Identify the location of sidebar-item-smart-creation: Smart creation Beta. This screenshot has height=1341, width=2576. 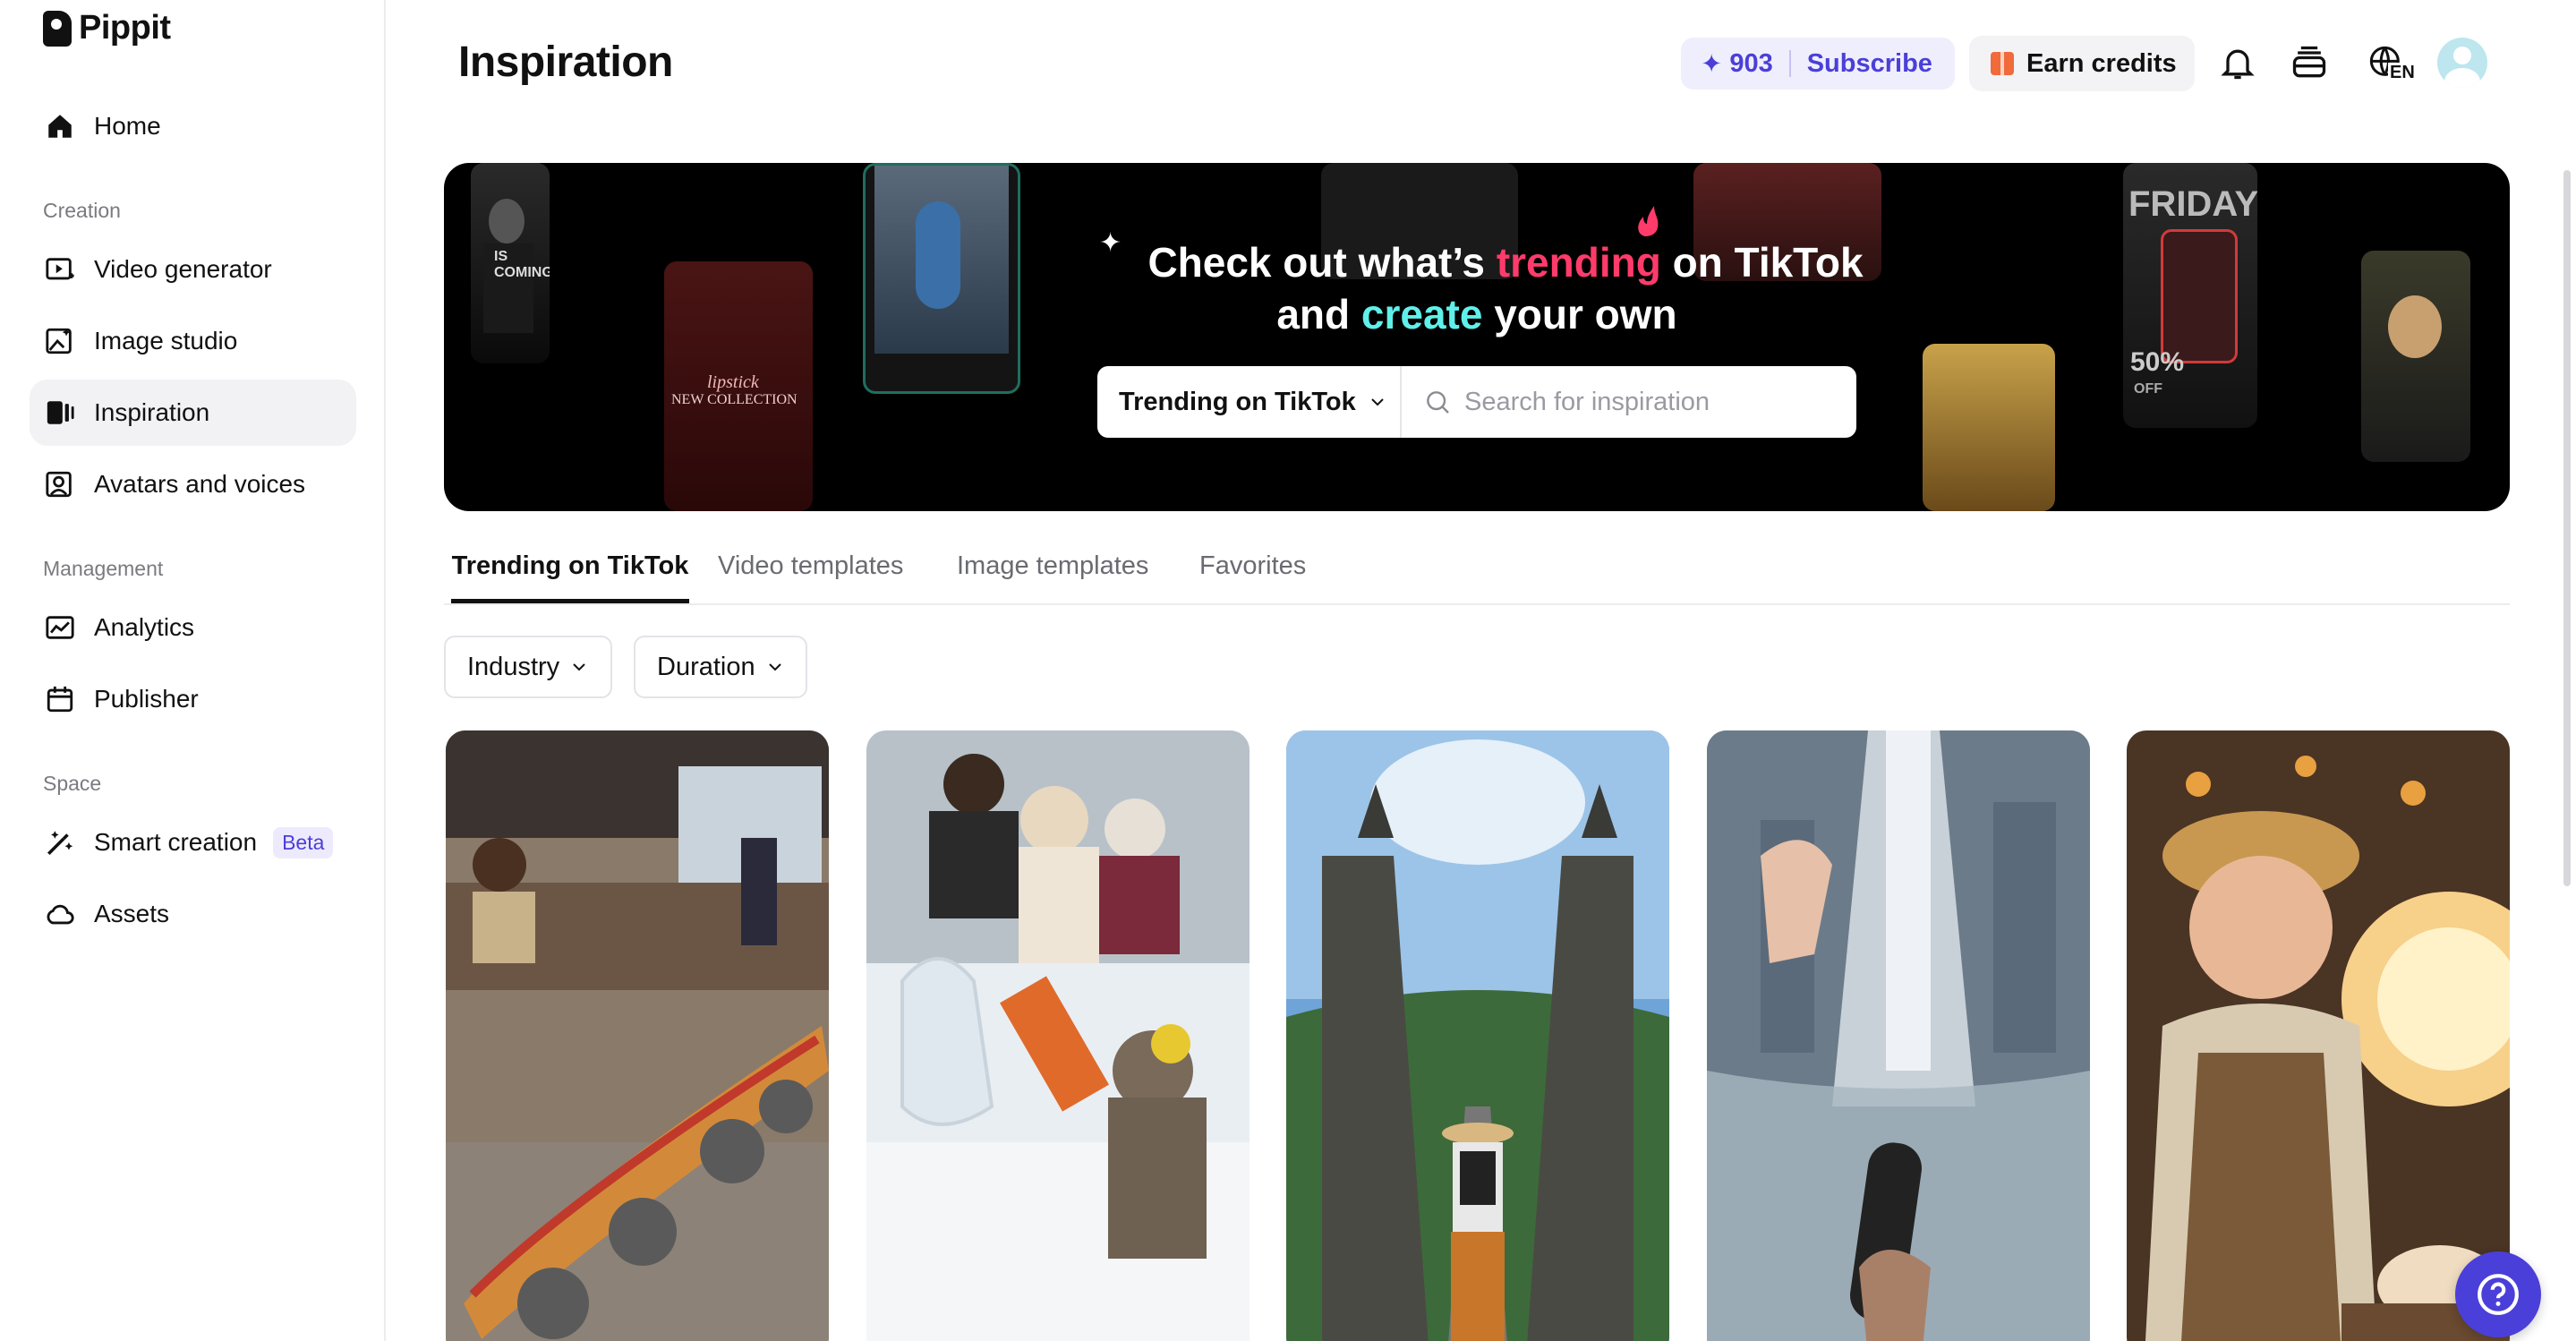
(193, 842).